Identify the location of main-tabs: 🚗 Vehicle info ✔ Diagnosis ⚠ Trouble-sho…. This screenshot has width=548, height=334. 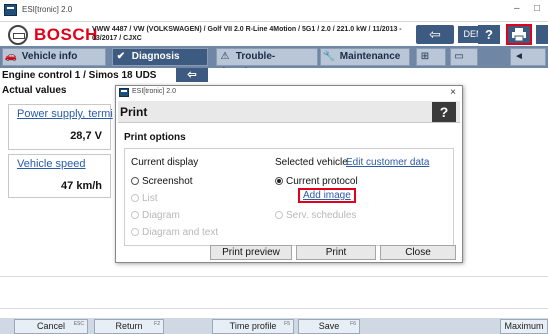
(274, 62).